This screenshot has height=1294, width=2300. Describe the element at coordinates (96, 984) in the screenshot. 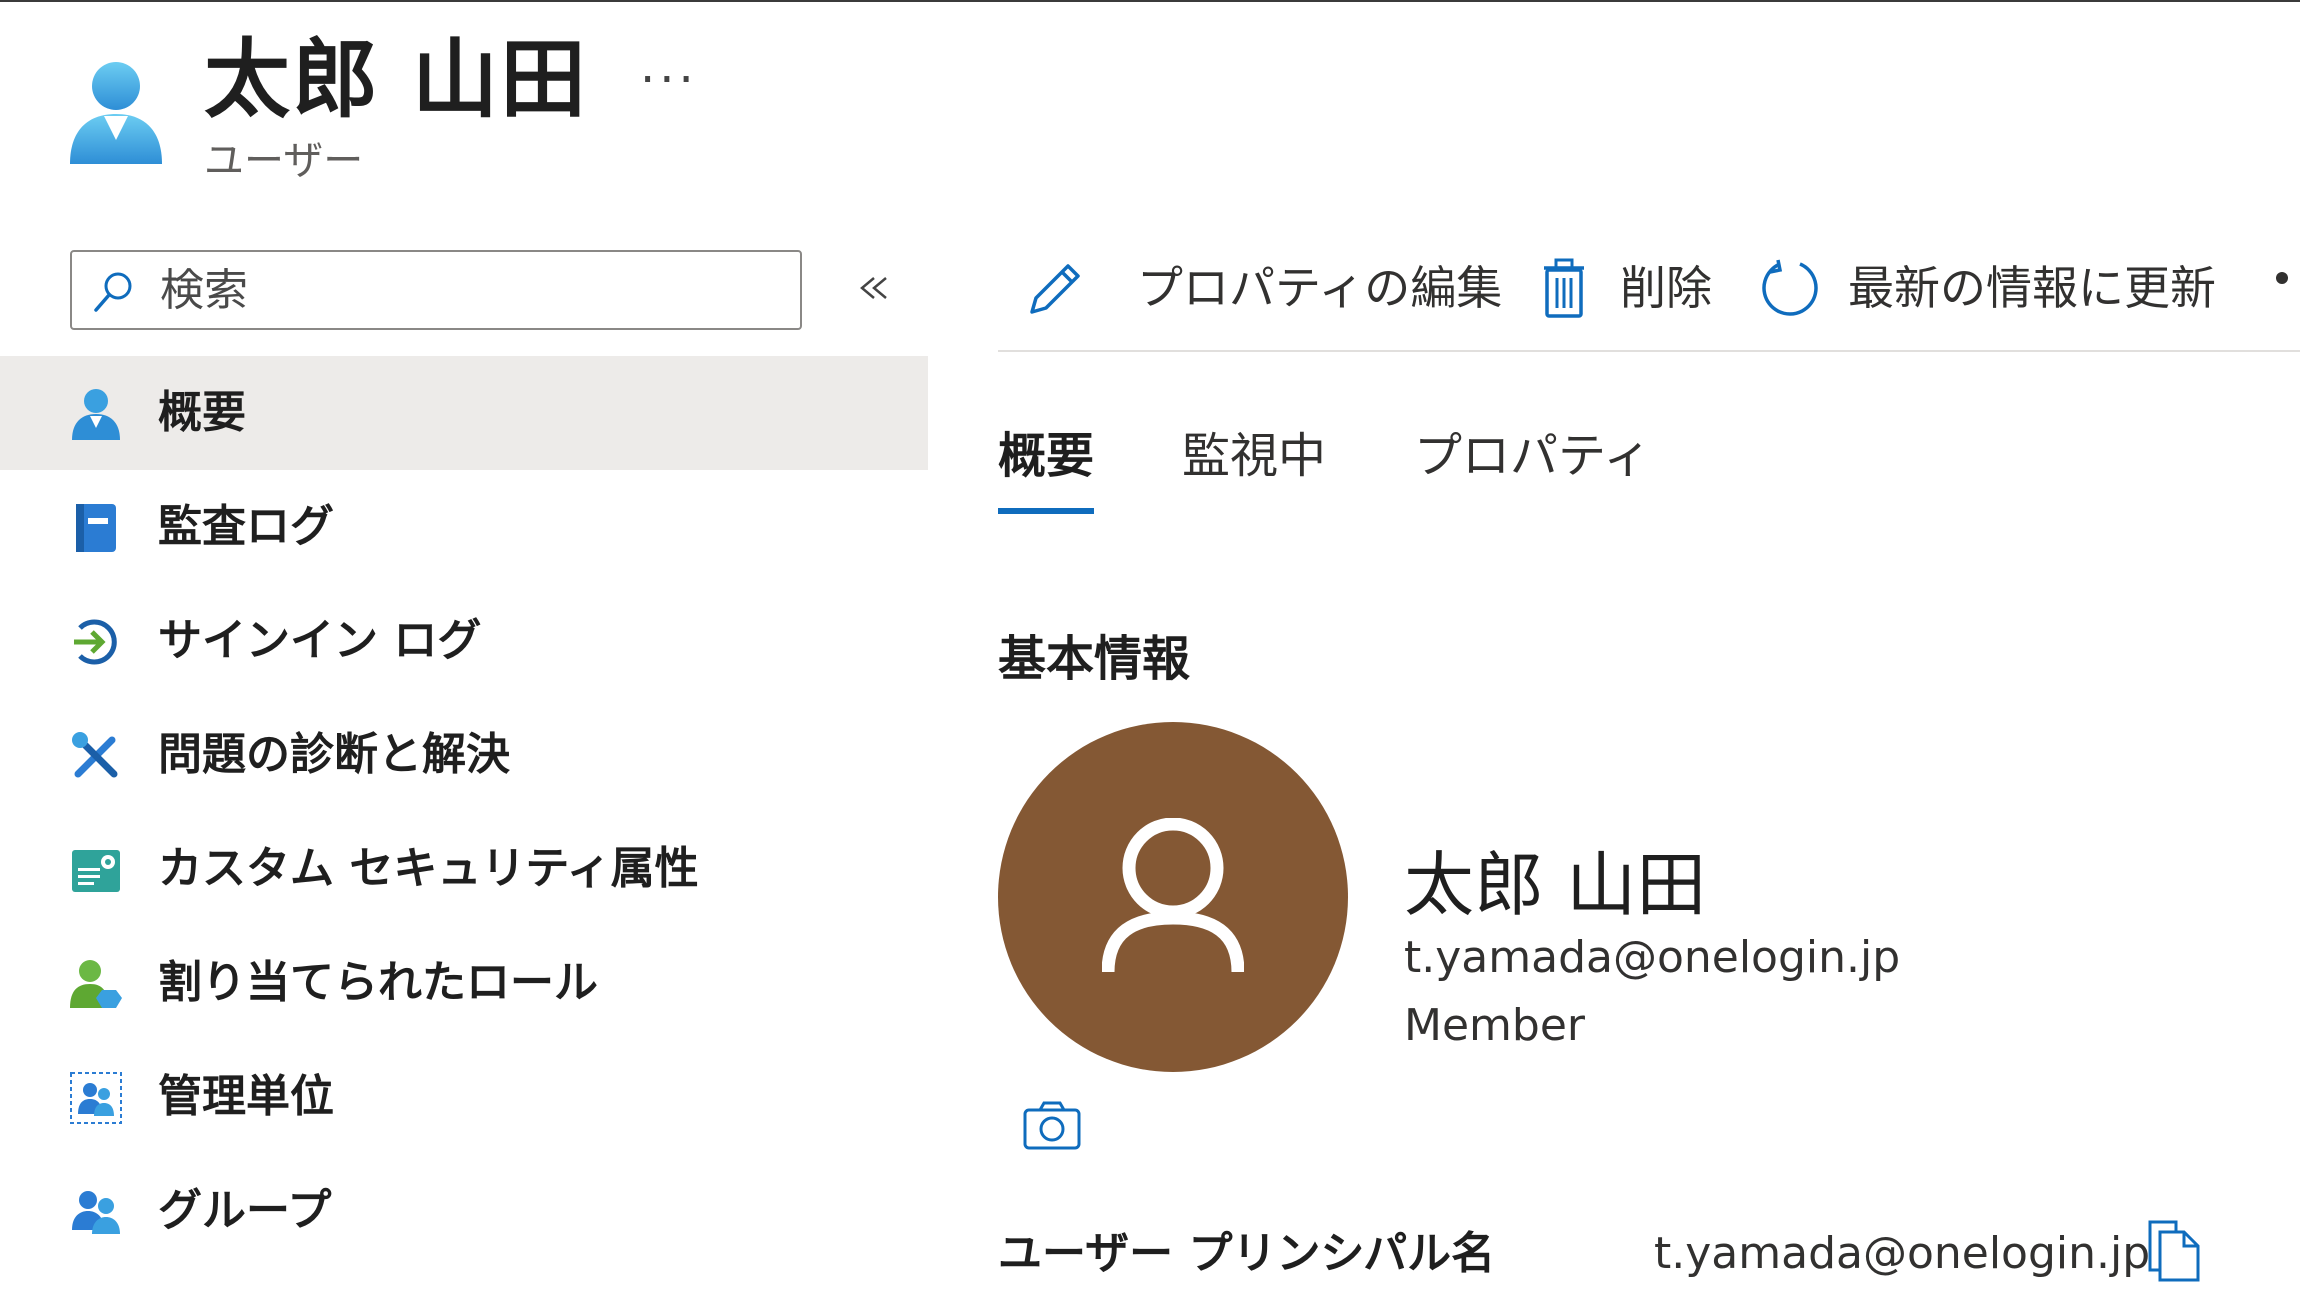

I see `assigned-roles-icon` at that location.